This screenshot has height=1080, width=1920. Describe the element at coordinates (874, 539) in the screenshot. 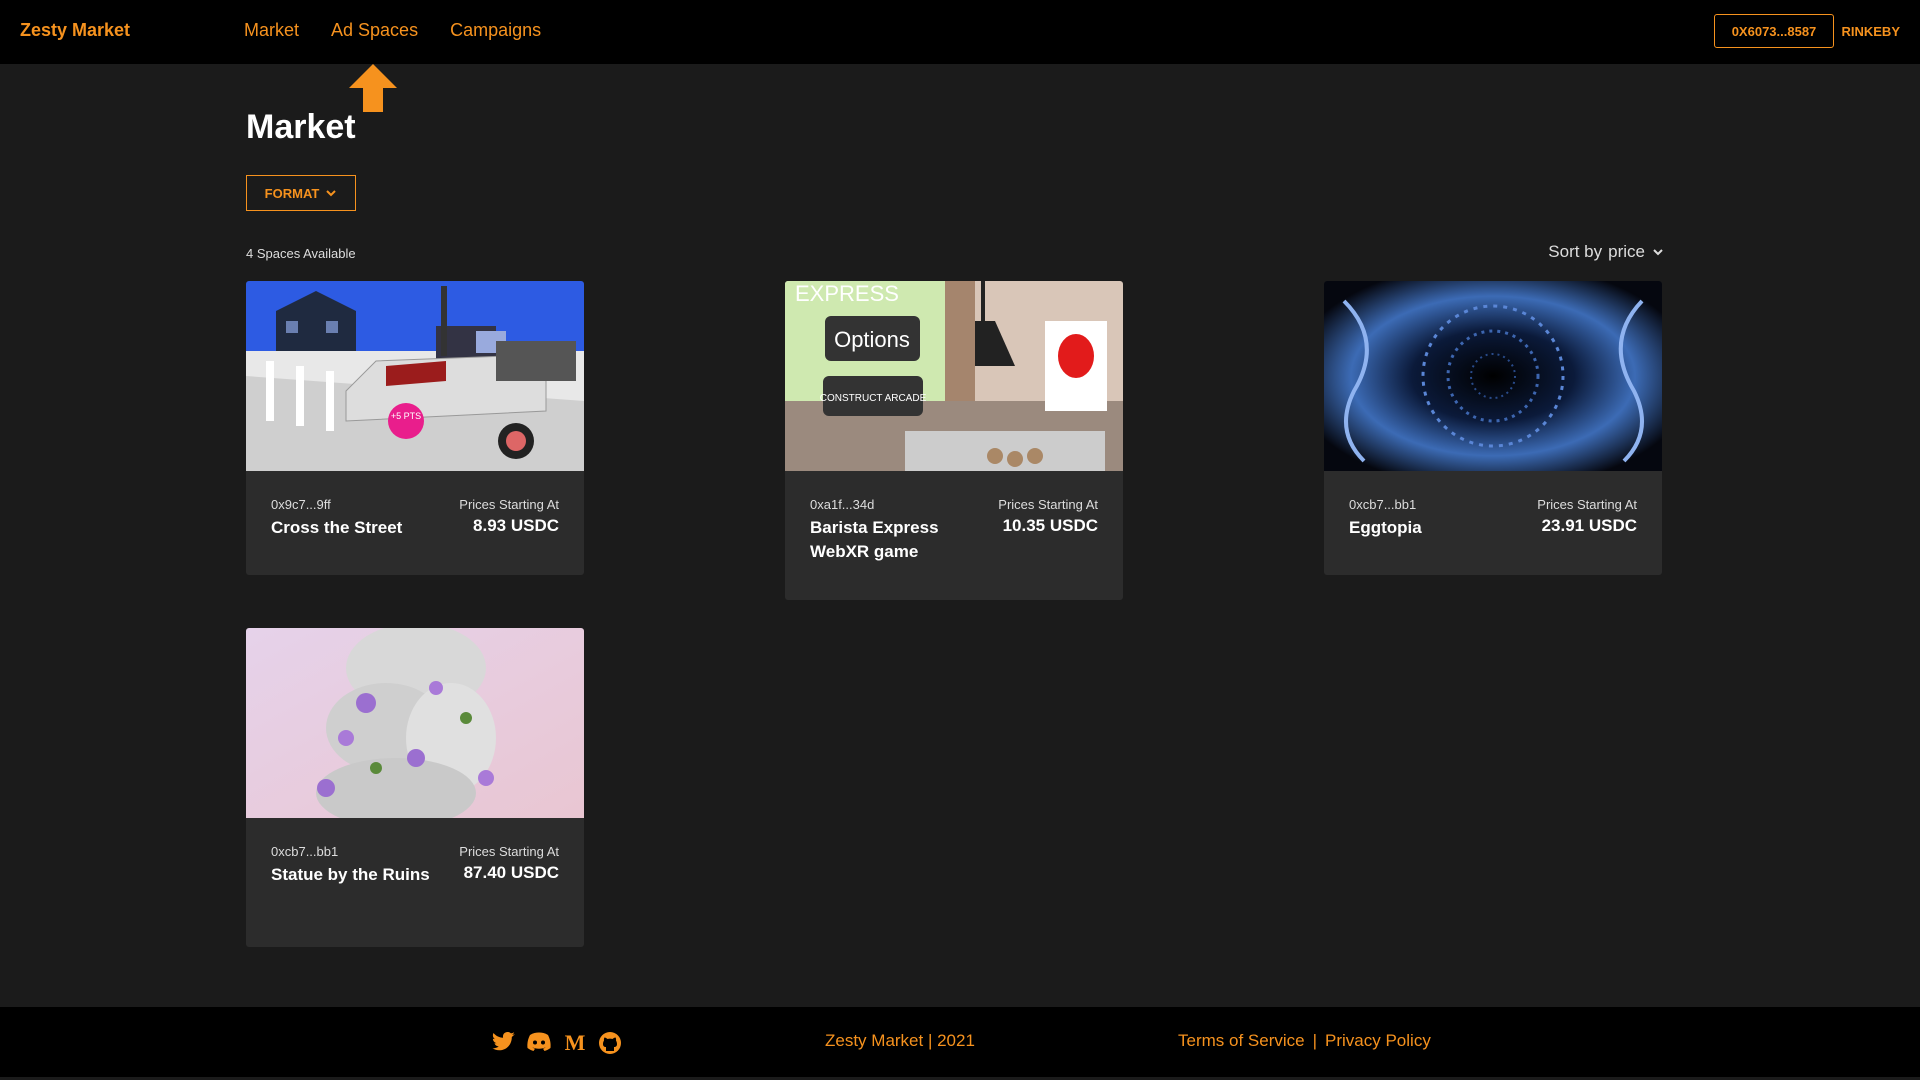

I see `space-name: Barista Express WebXR game` at that location.